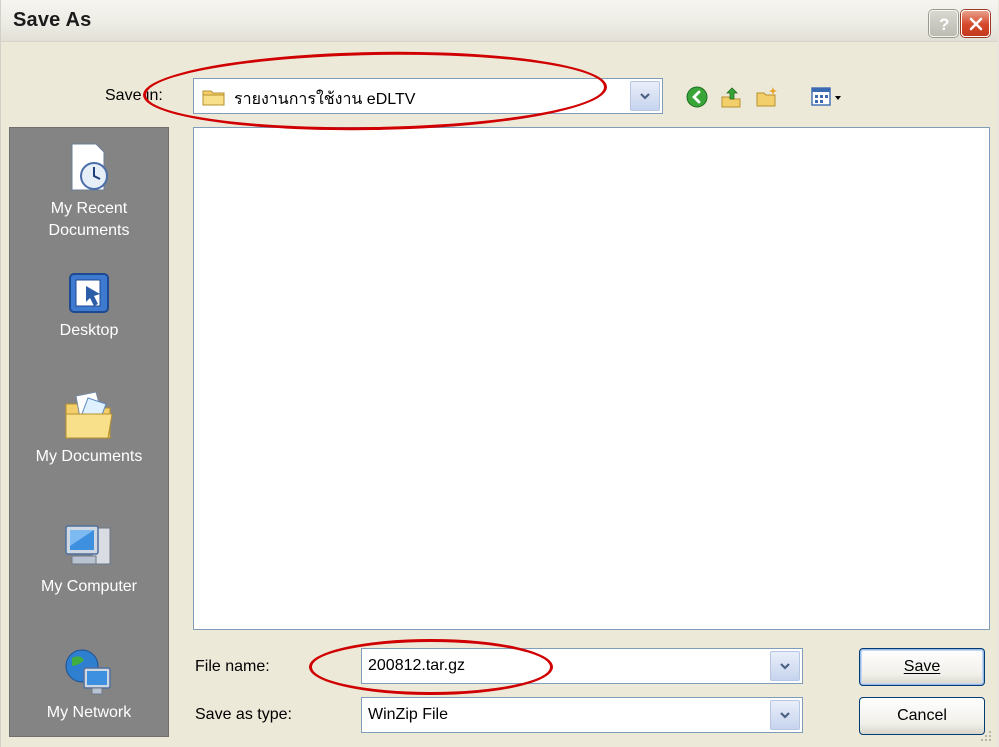  What do you see at coordinates (89, 330) in the screenshot?
I see `place-label: Desktop` at bounding box center [89, 330].